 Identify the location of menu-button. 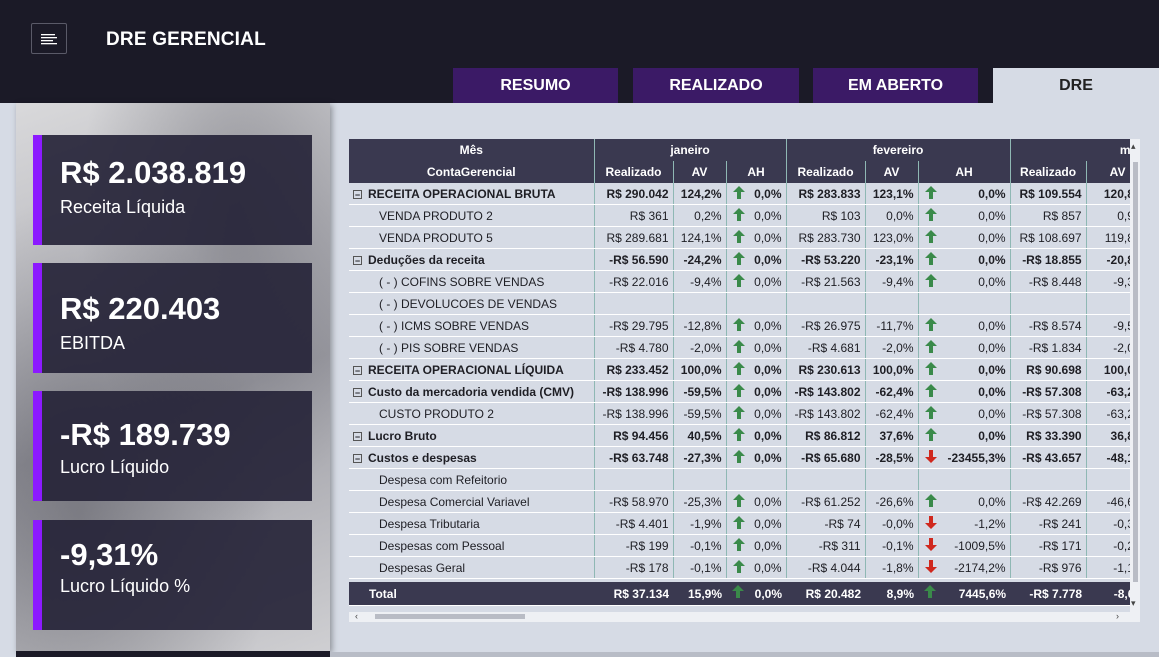
(49, 38).